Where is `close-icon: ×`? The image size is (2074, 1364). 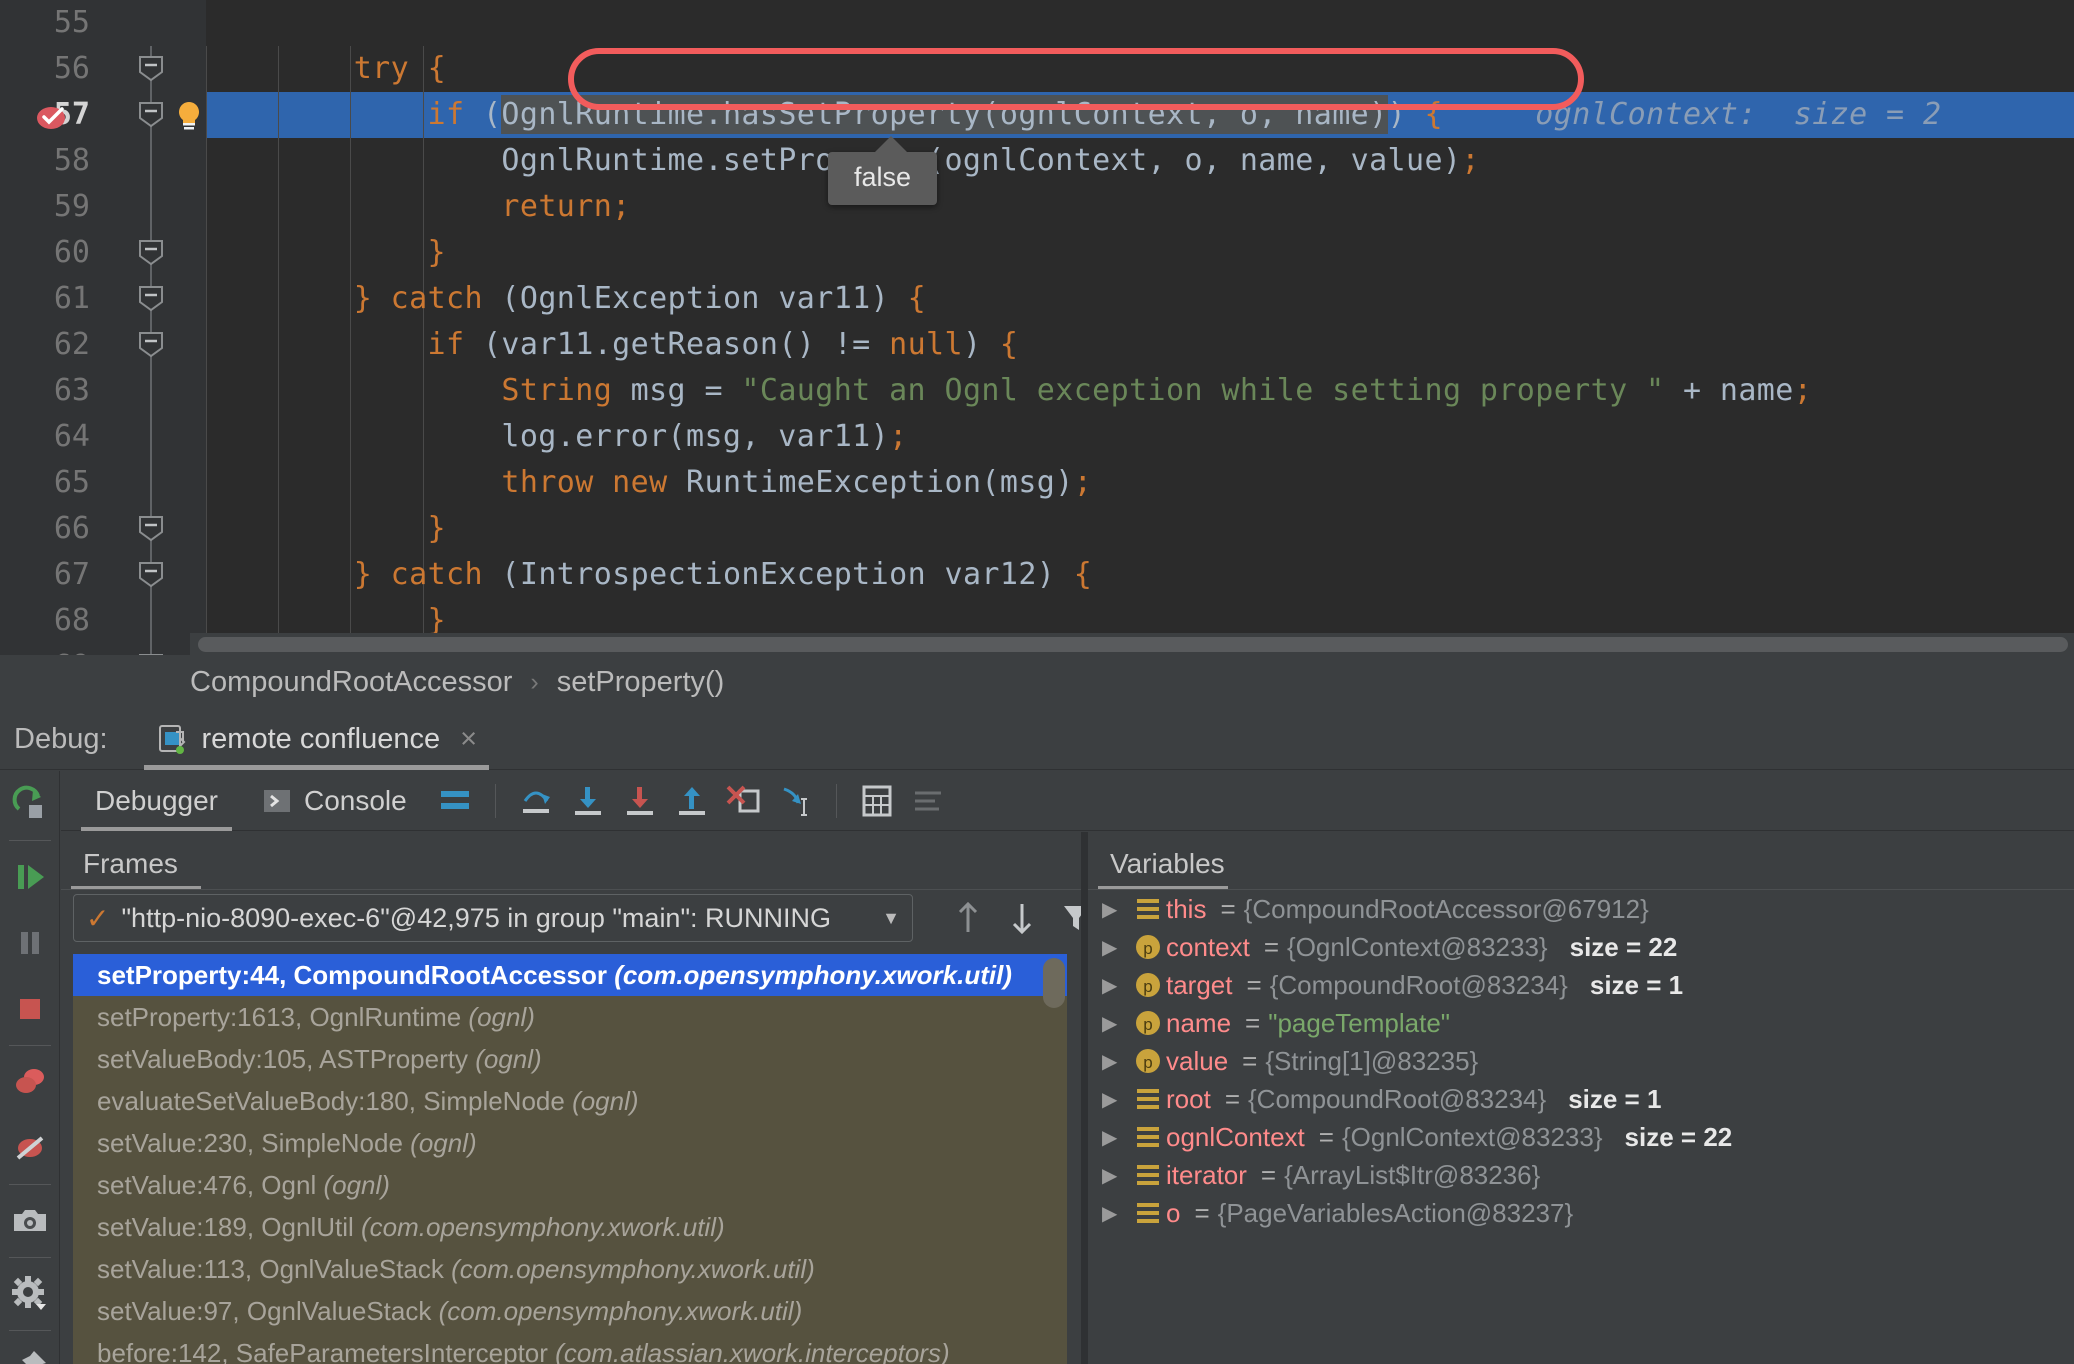 close-icon: × is located at coordinates (468, 739).